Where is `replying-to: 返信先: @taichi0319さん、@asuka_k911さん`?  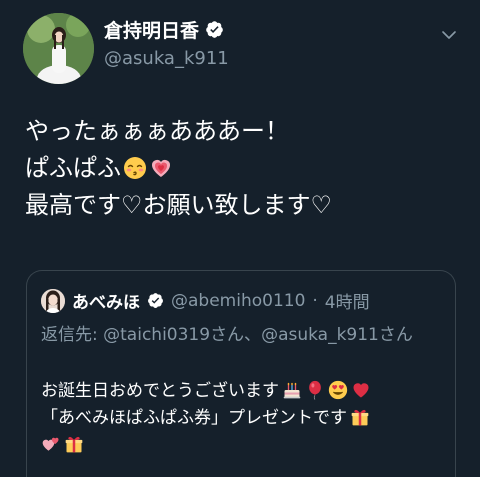 replying-to: 返信先: @taichi0319さん、@asuka_k911さん is located at coordinates (246, 335).